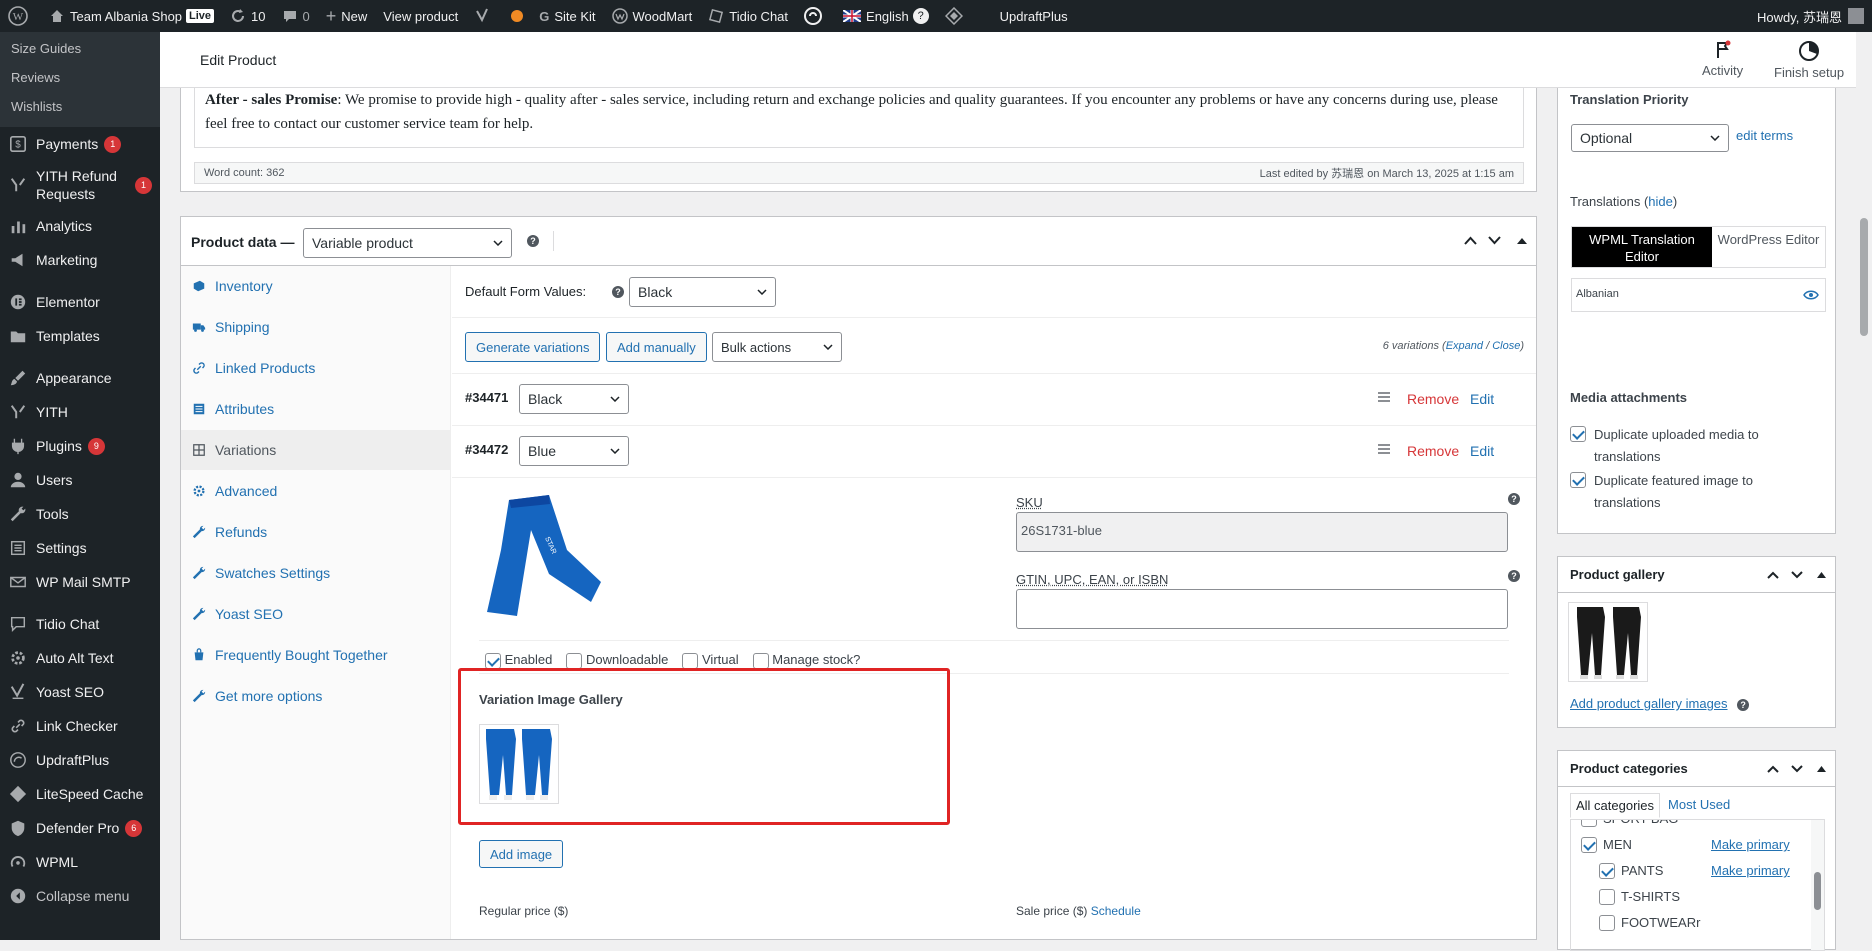 The height and width of the screenshot is (951, 1872). I want to click on default-form-select: Black, so click(702, 292).